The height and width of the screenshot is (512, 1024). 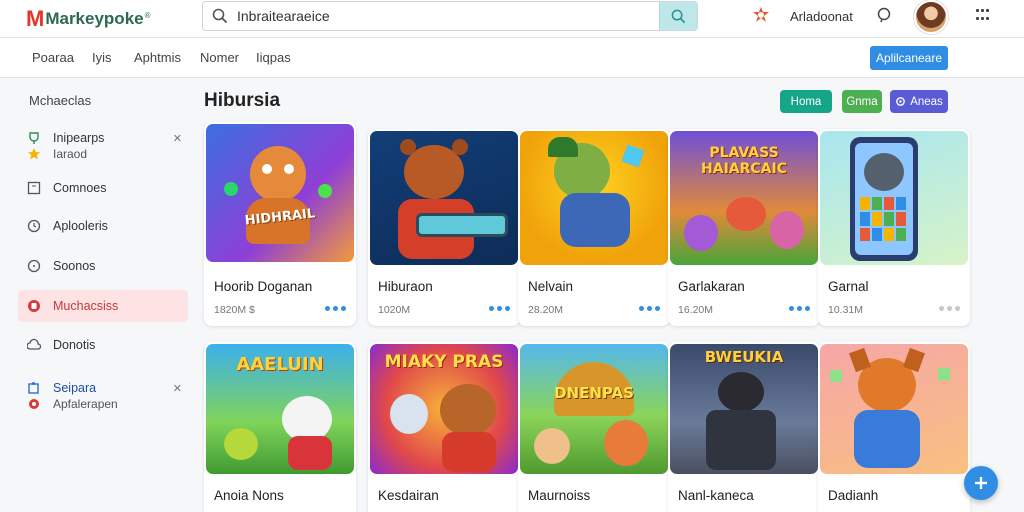 I want to click on nav-item: Poaraa, so click(x=53, y=57).